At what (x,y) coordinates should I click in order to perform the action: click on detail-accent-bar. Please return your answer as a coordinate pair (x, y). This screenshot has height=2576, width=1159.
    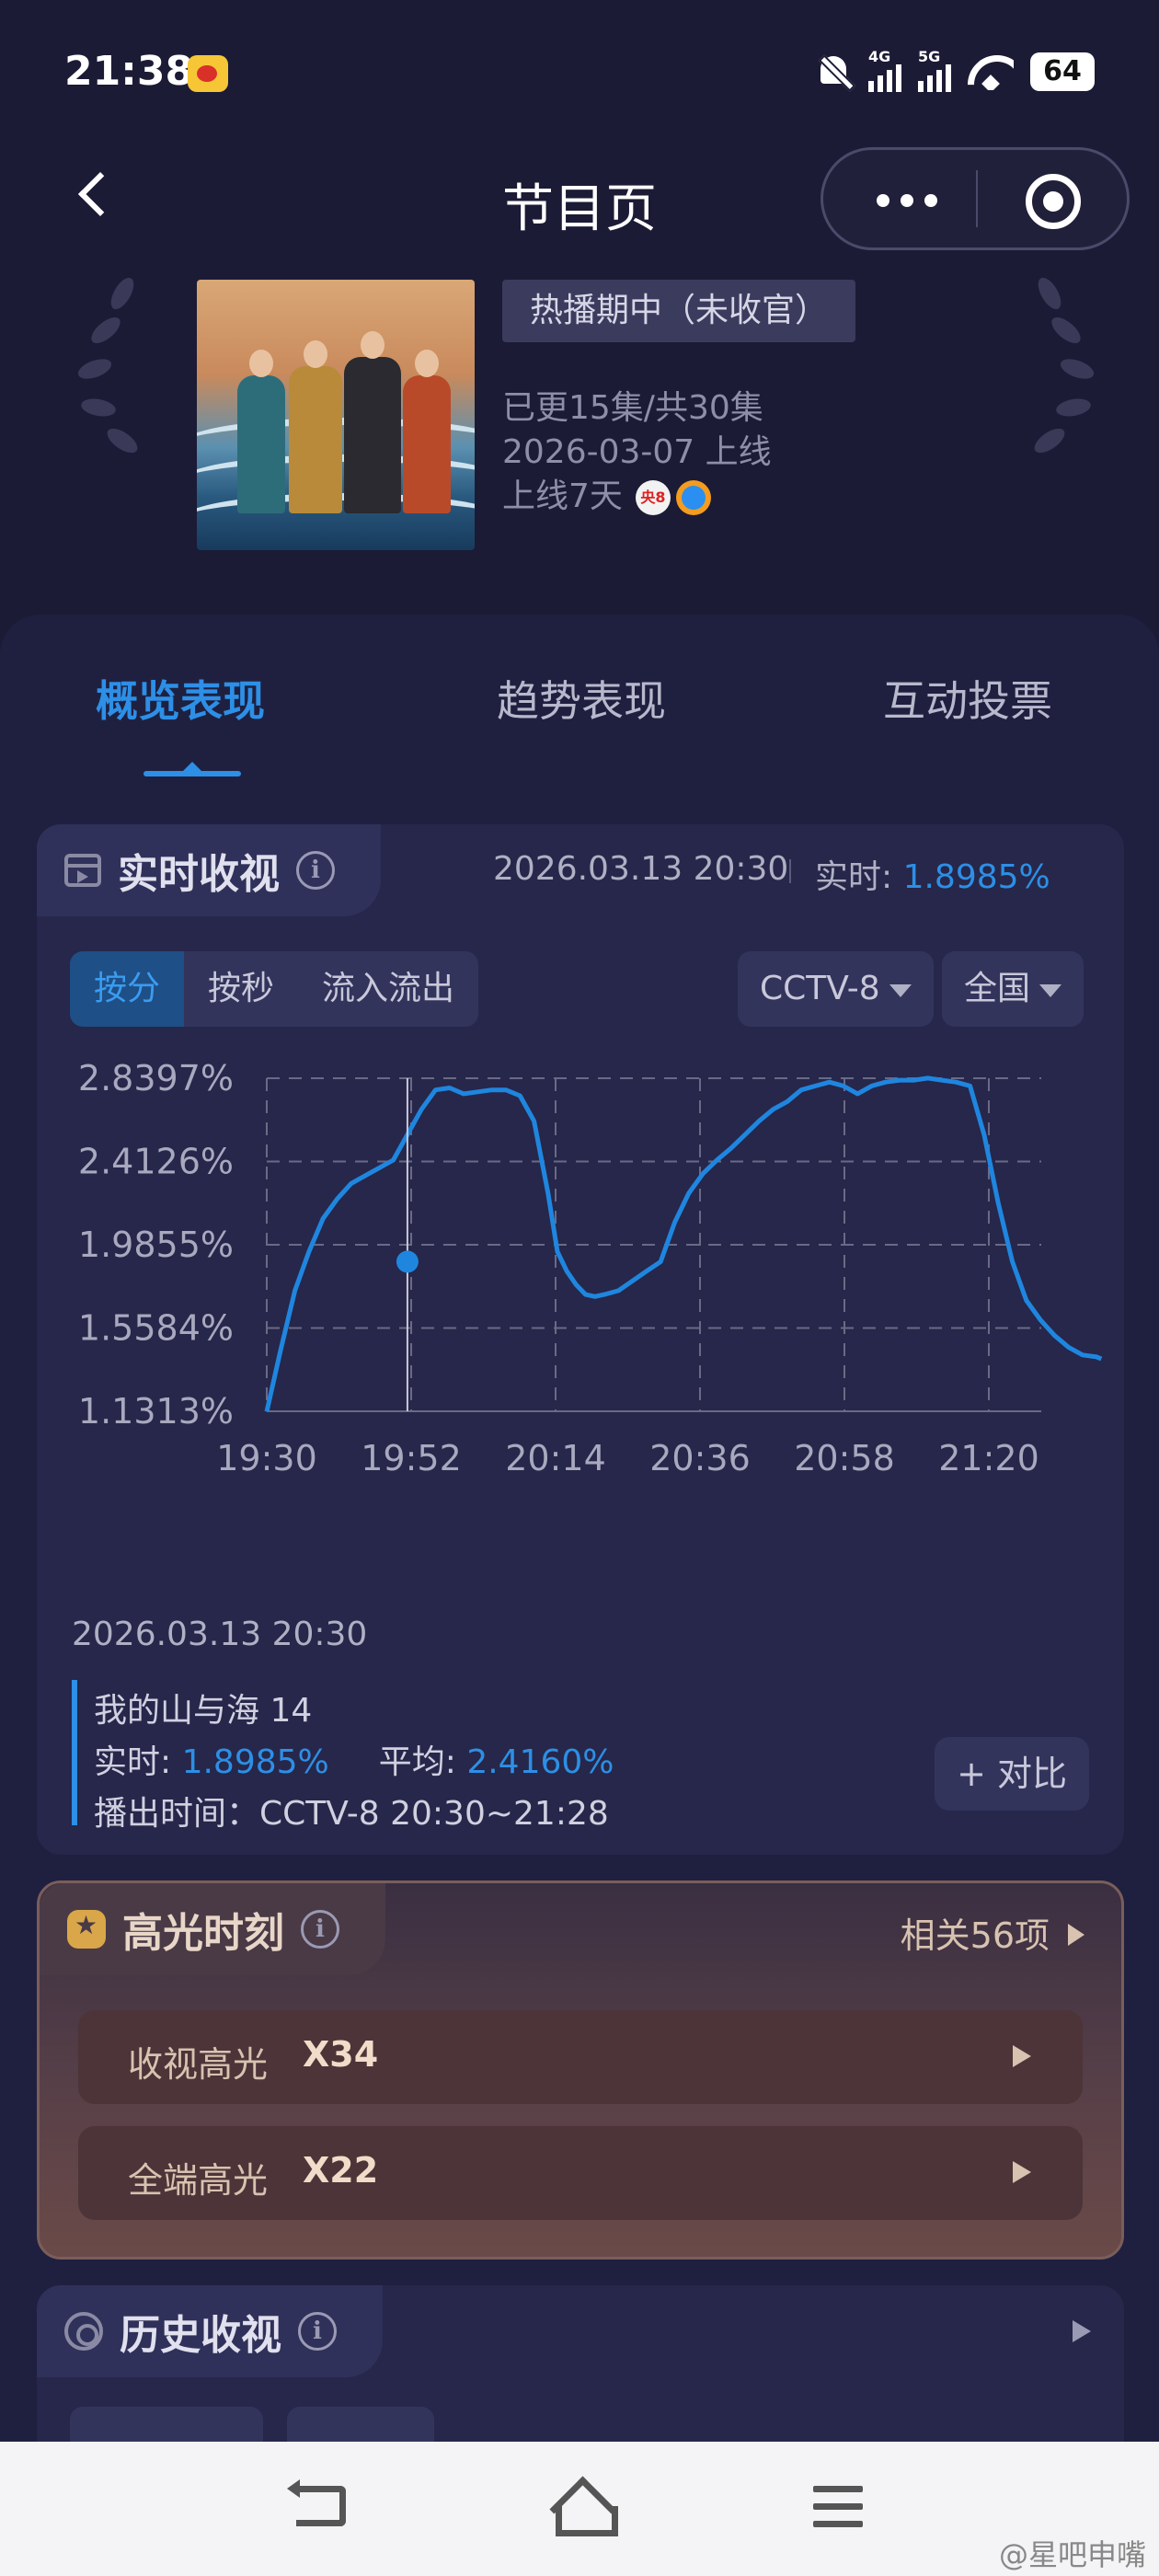
    Looking at the image, I should click on (74, 1752).